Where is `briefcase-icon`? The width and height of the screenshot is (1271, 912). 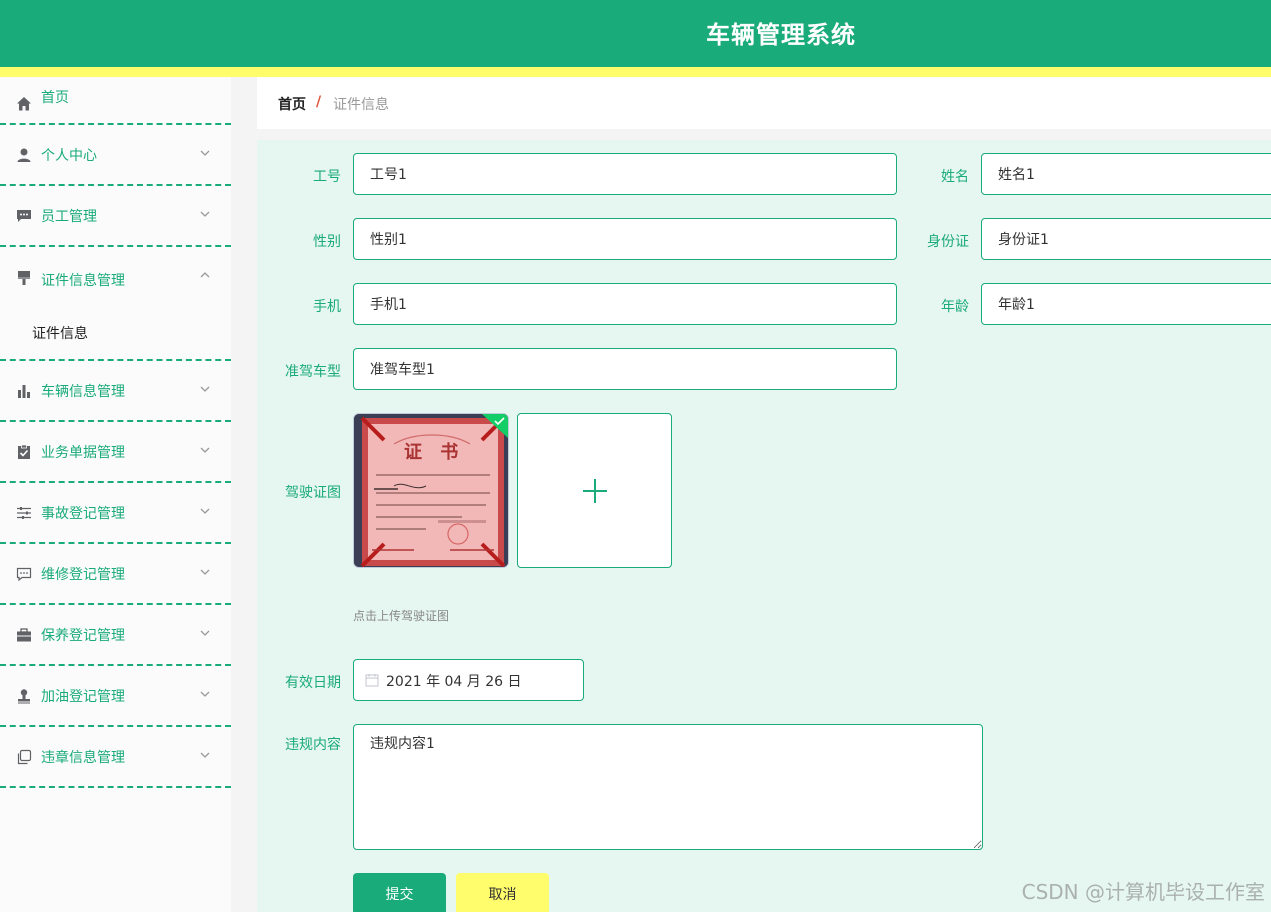 briefcase-icon is located at coordinates (24, 635).